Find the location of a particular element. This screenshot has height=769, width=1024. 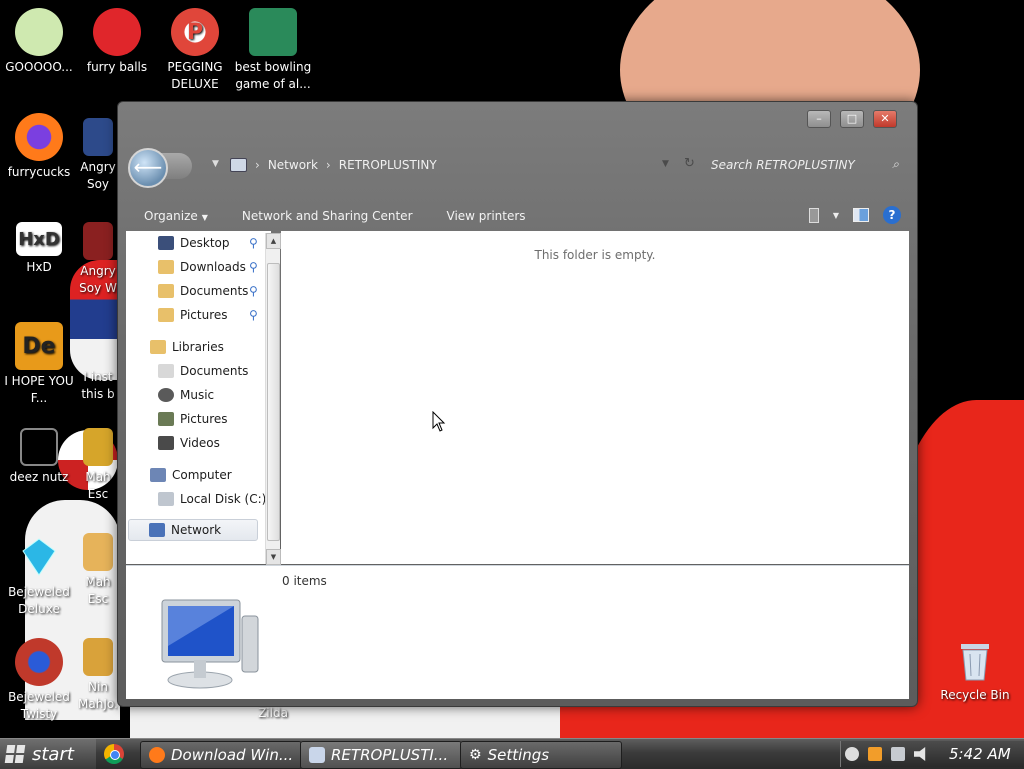

nav-item-videos: Videos is located at coordinates (189, 443).